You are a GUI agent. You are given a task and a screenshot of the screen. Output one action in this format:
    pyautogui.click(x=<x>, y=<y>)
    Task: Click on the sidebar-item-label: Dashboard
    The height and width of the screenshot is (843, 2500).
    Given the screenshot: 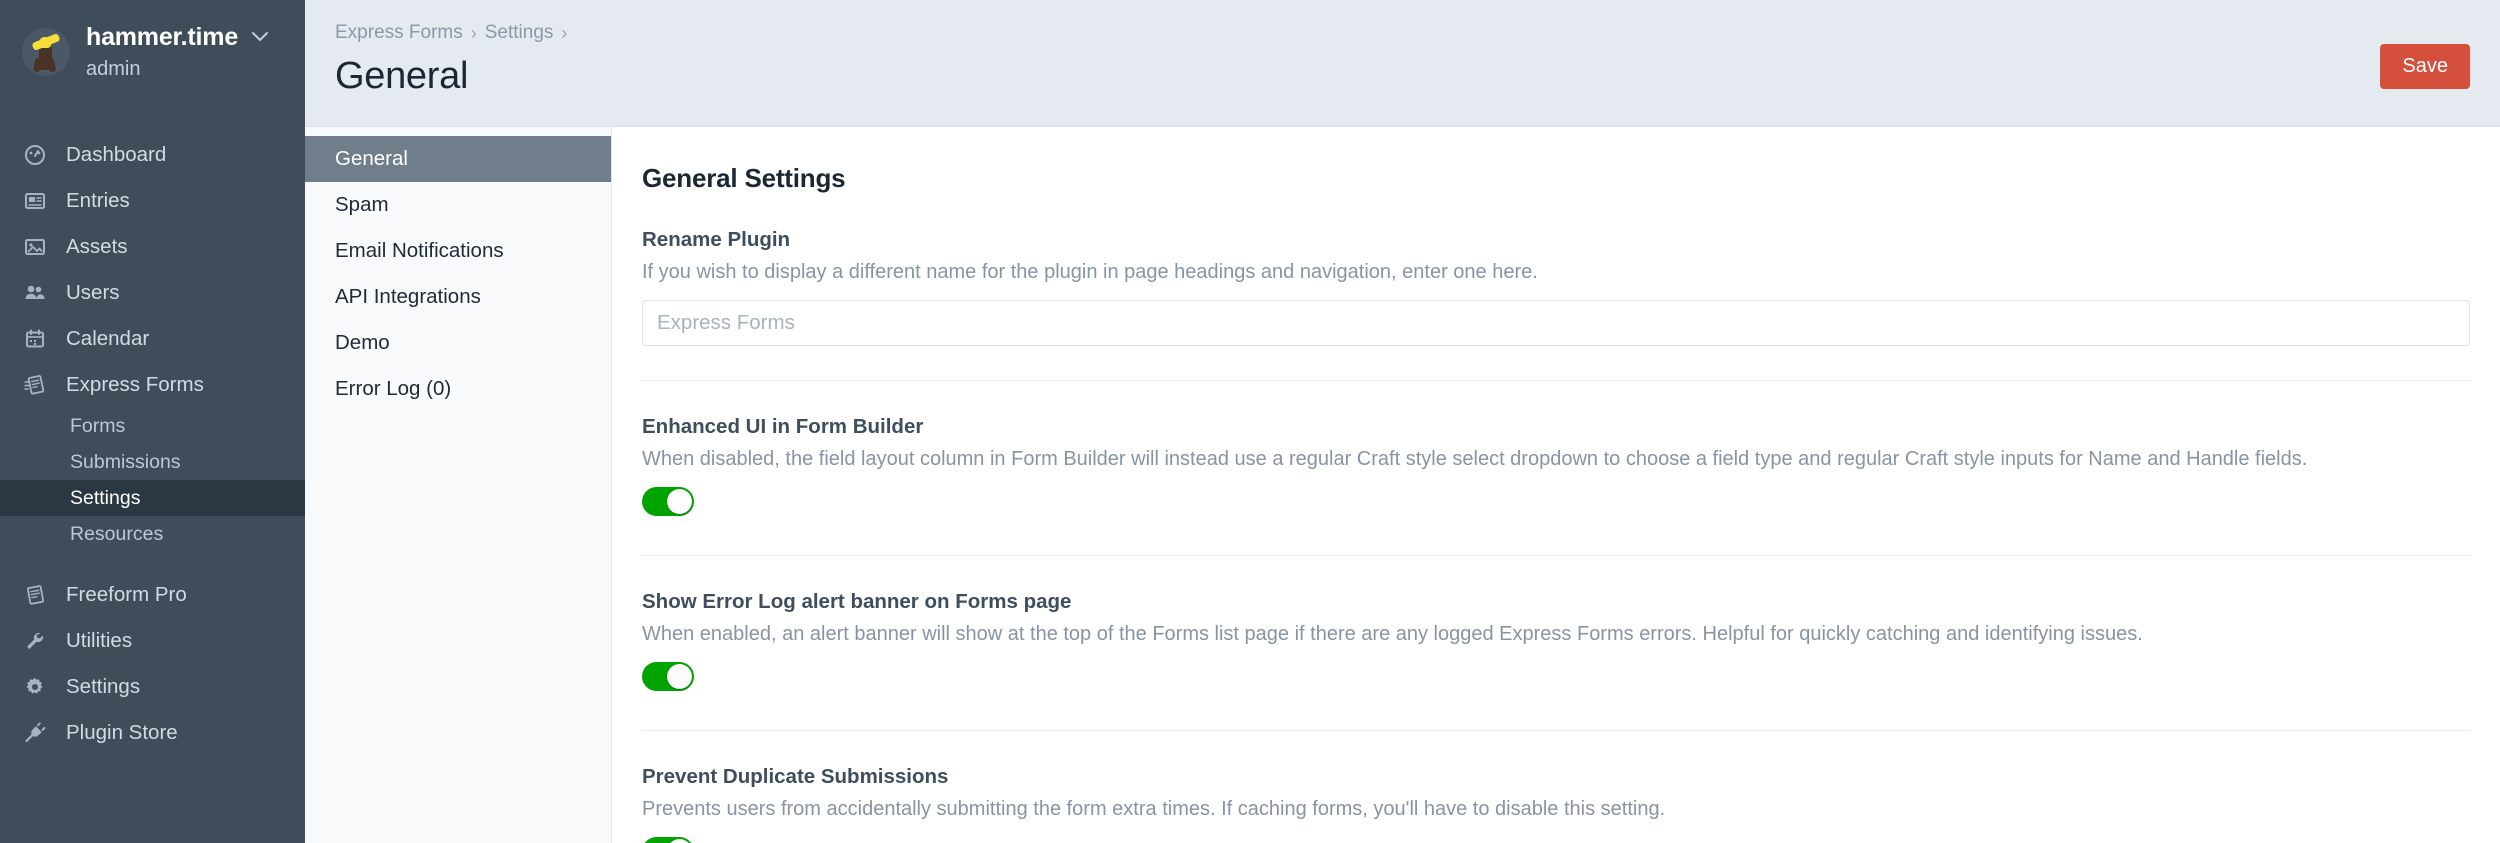 What is the action you would take?
    pyautogui.click(x=116, y=155)
    